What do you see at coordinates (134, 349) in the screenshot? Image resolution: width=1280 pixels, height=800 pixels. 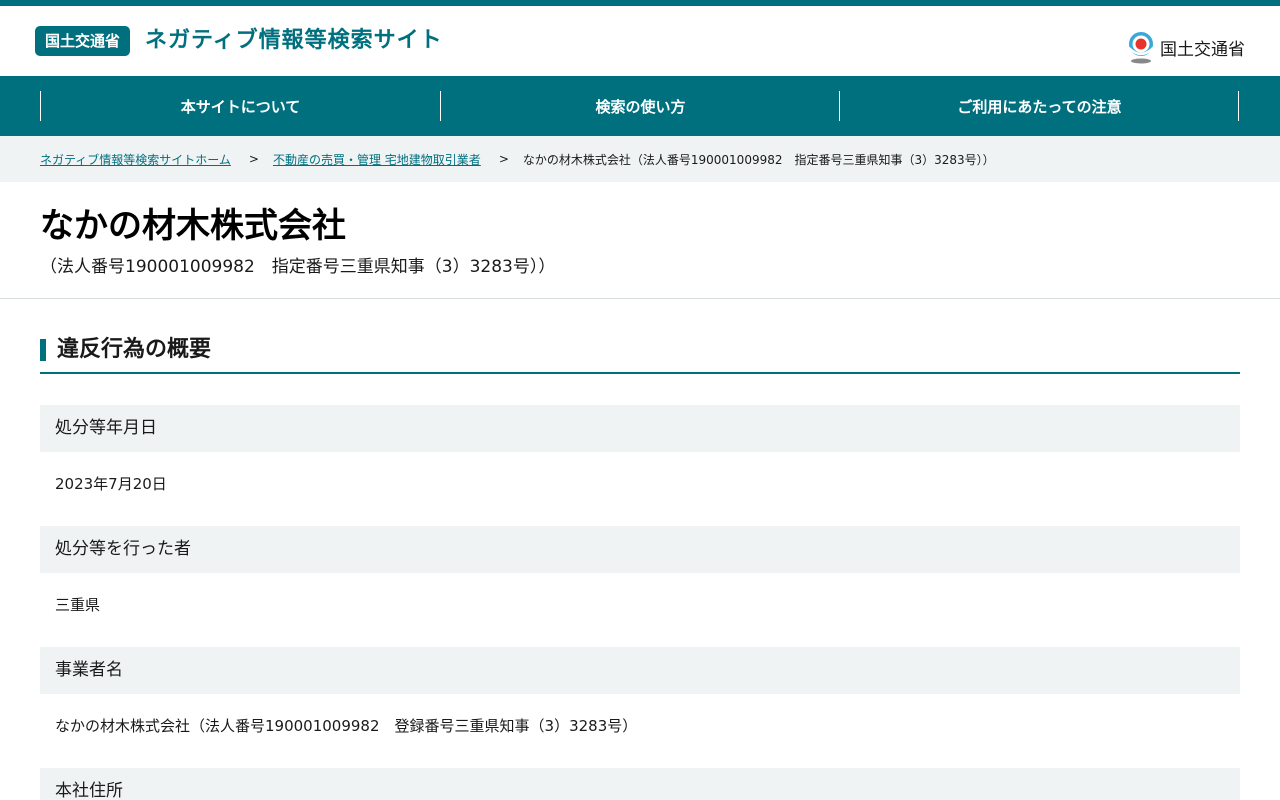 I see `section-title: 違反行為の概要` at bounding box center [134, 349].